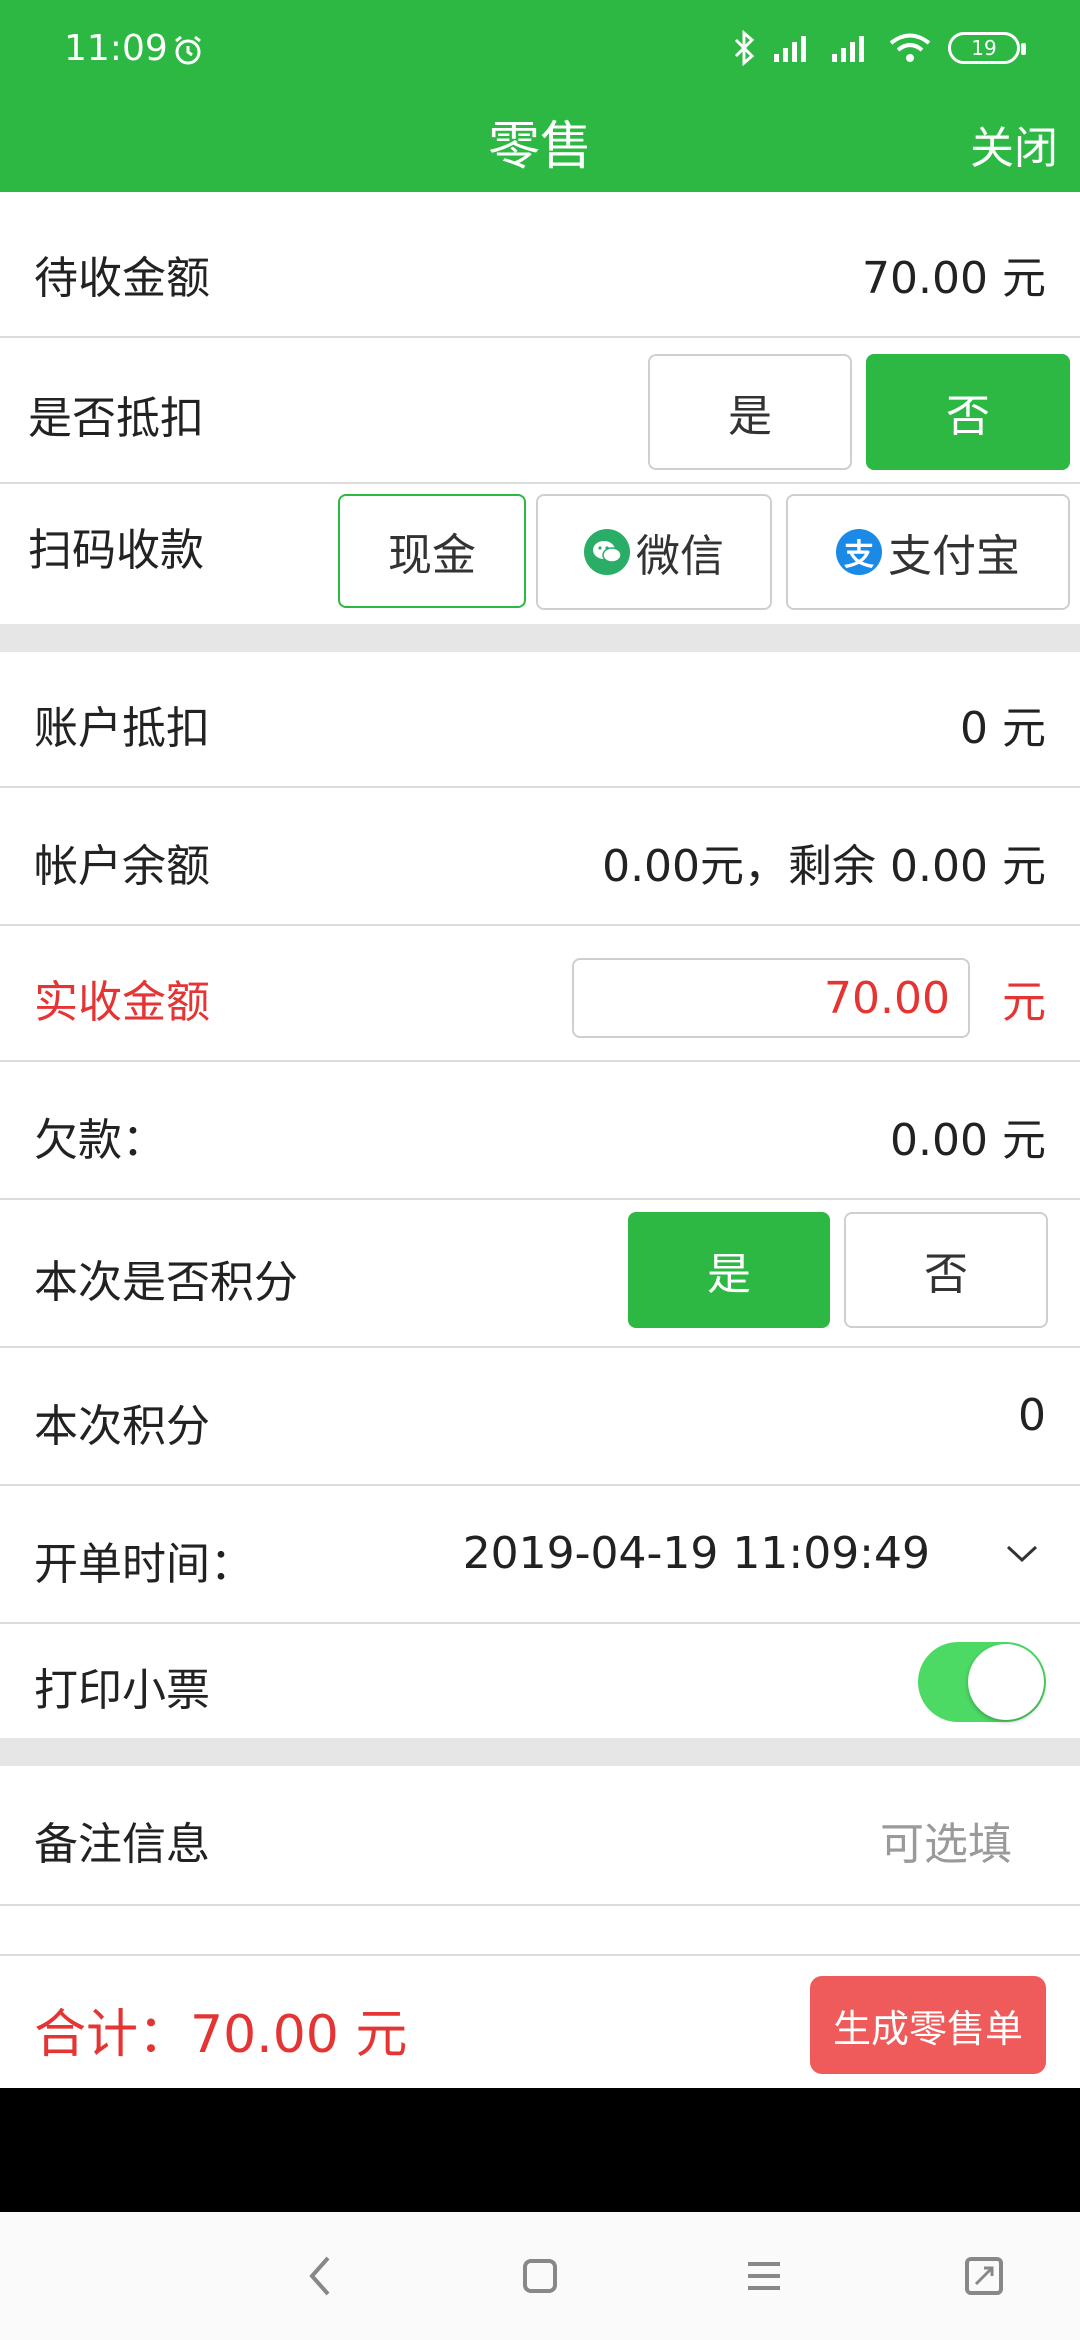  Describe the element at coordinates (910, 47) in the screenshot. I see `wifi-icon` at that location.